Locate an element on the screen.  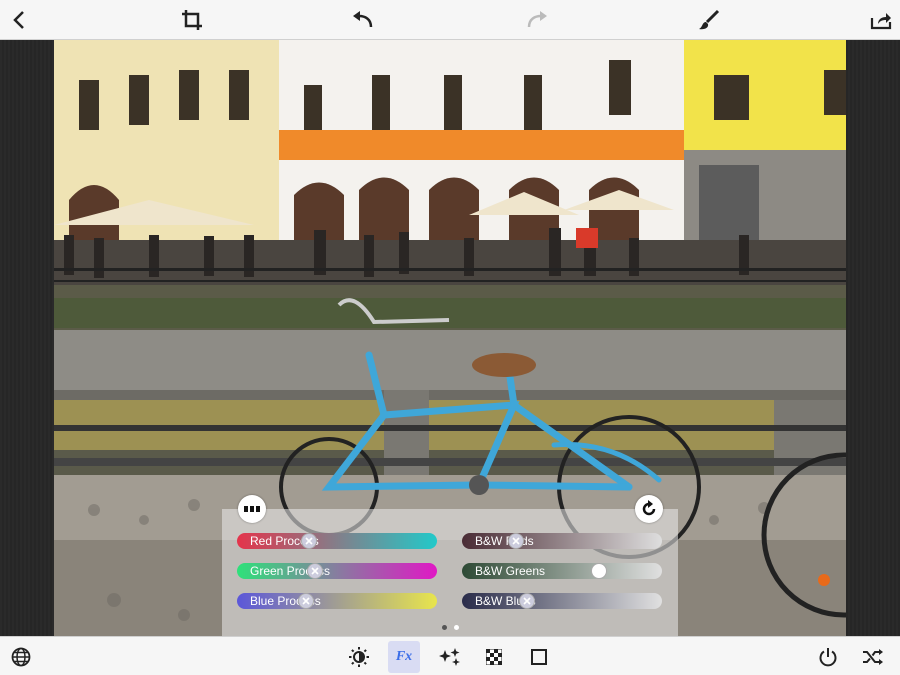
checker-icon is located at coordinates (494, 657).